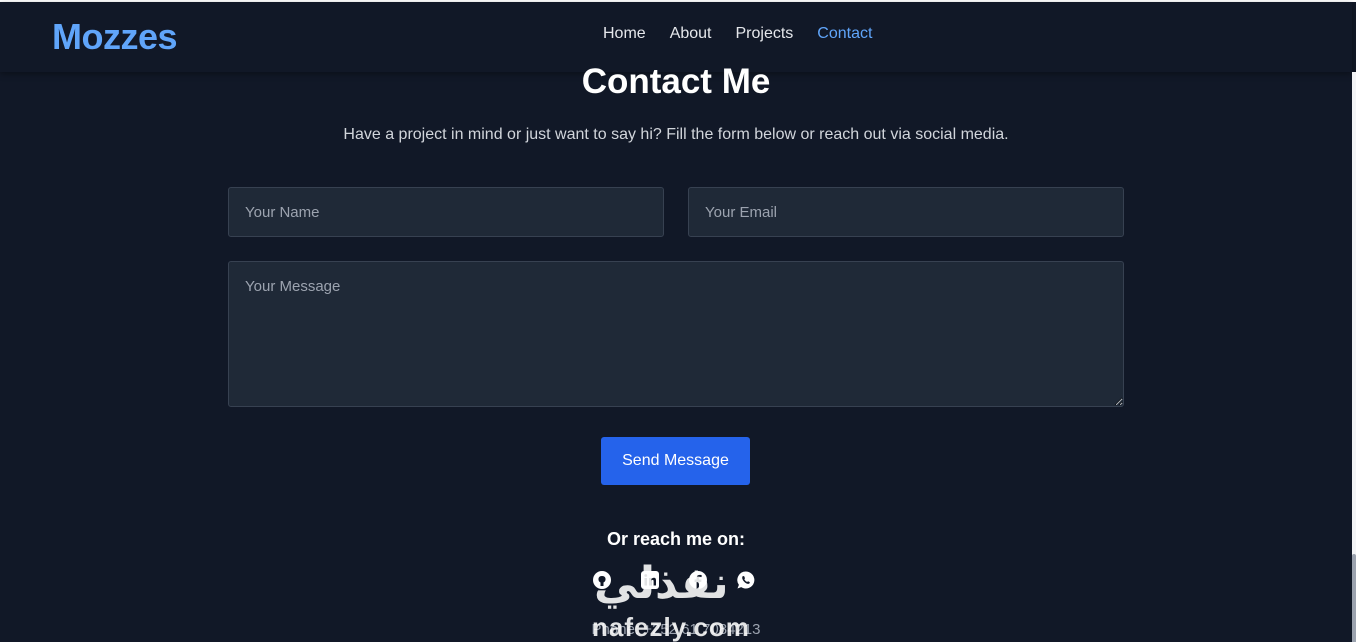 This screenshot has width=1356, height=642. What do you see at coordinates (675, 461) in the screenshot?
I see `send-message-button: Send Message` at bounding box center [675, 461].